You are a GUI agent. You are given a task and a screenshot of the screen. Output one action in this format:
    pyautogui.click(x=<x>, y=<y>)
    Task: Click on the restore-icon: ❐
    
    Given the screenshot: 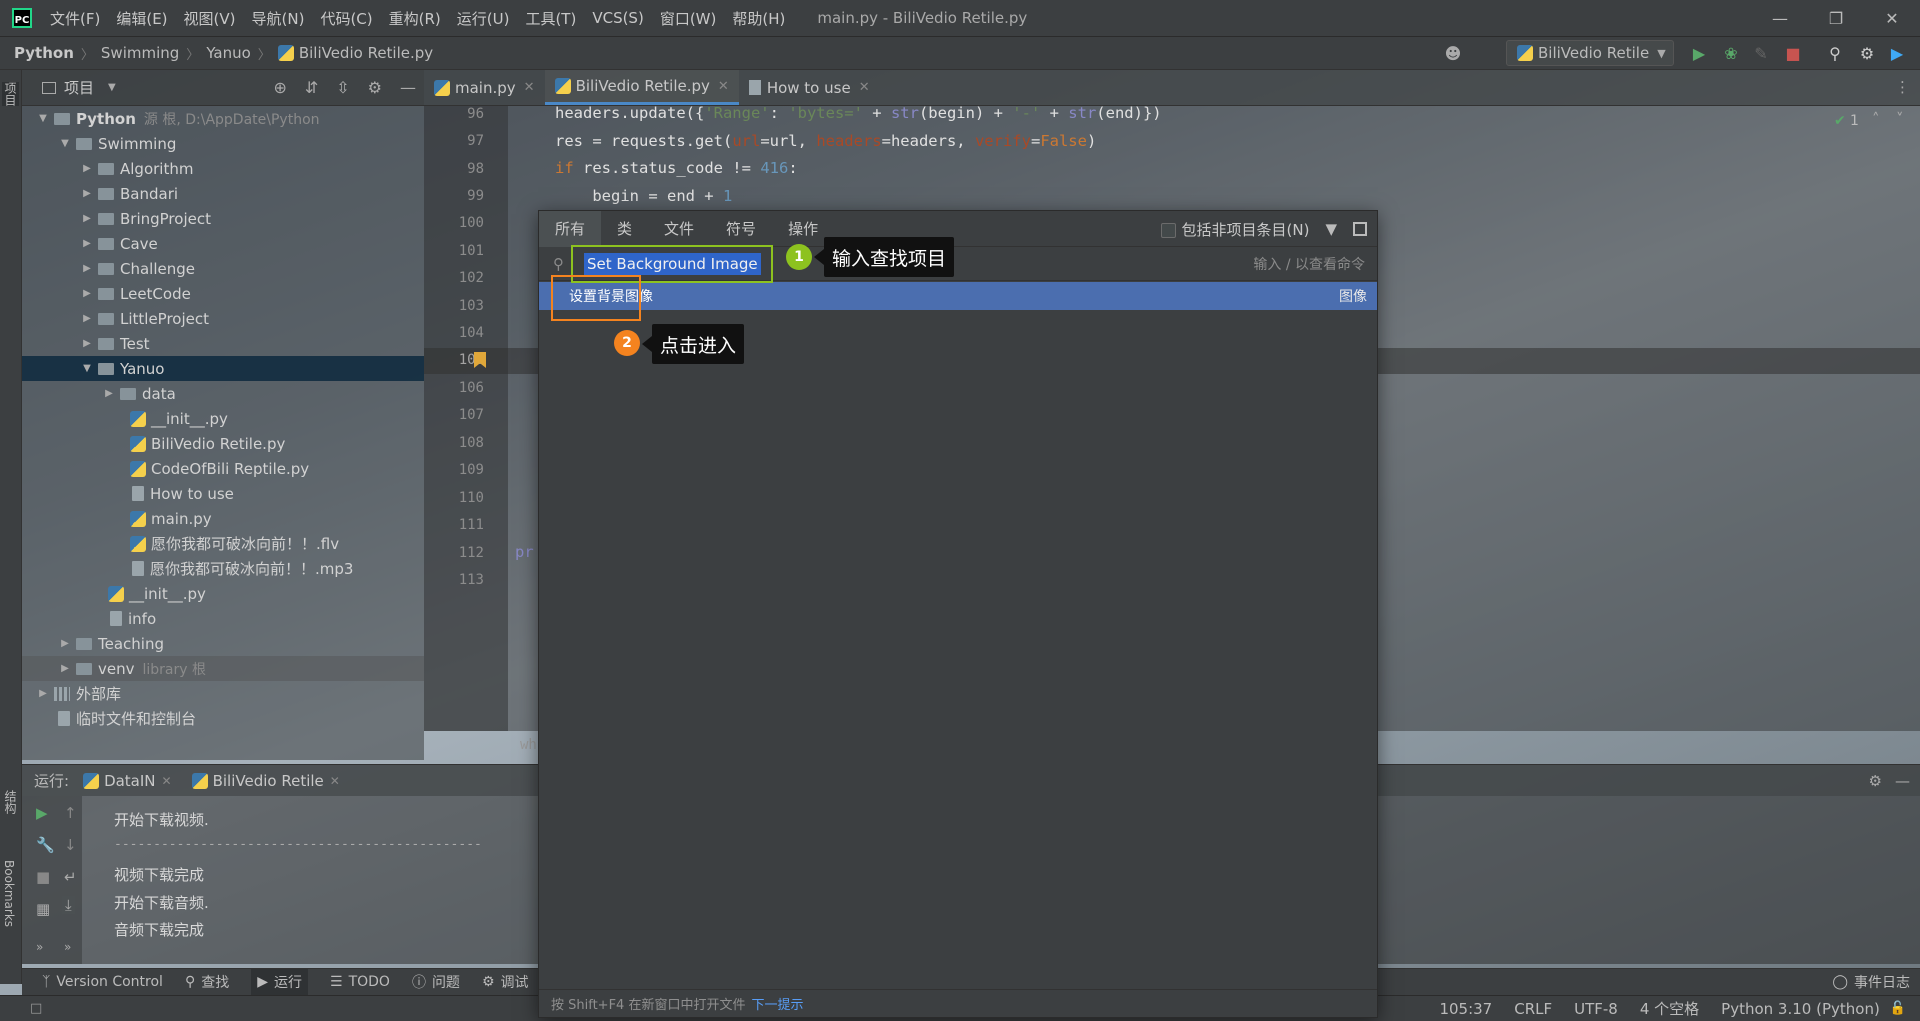 What is the action you would take?
    pyautogui.click(x=1836, y=18)
    